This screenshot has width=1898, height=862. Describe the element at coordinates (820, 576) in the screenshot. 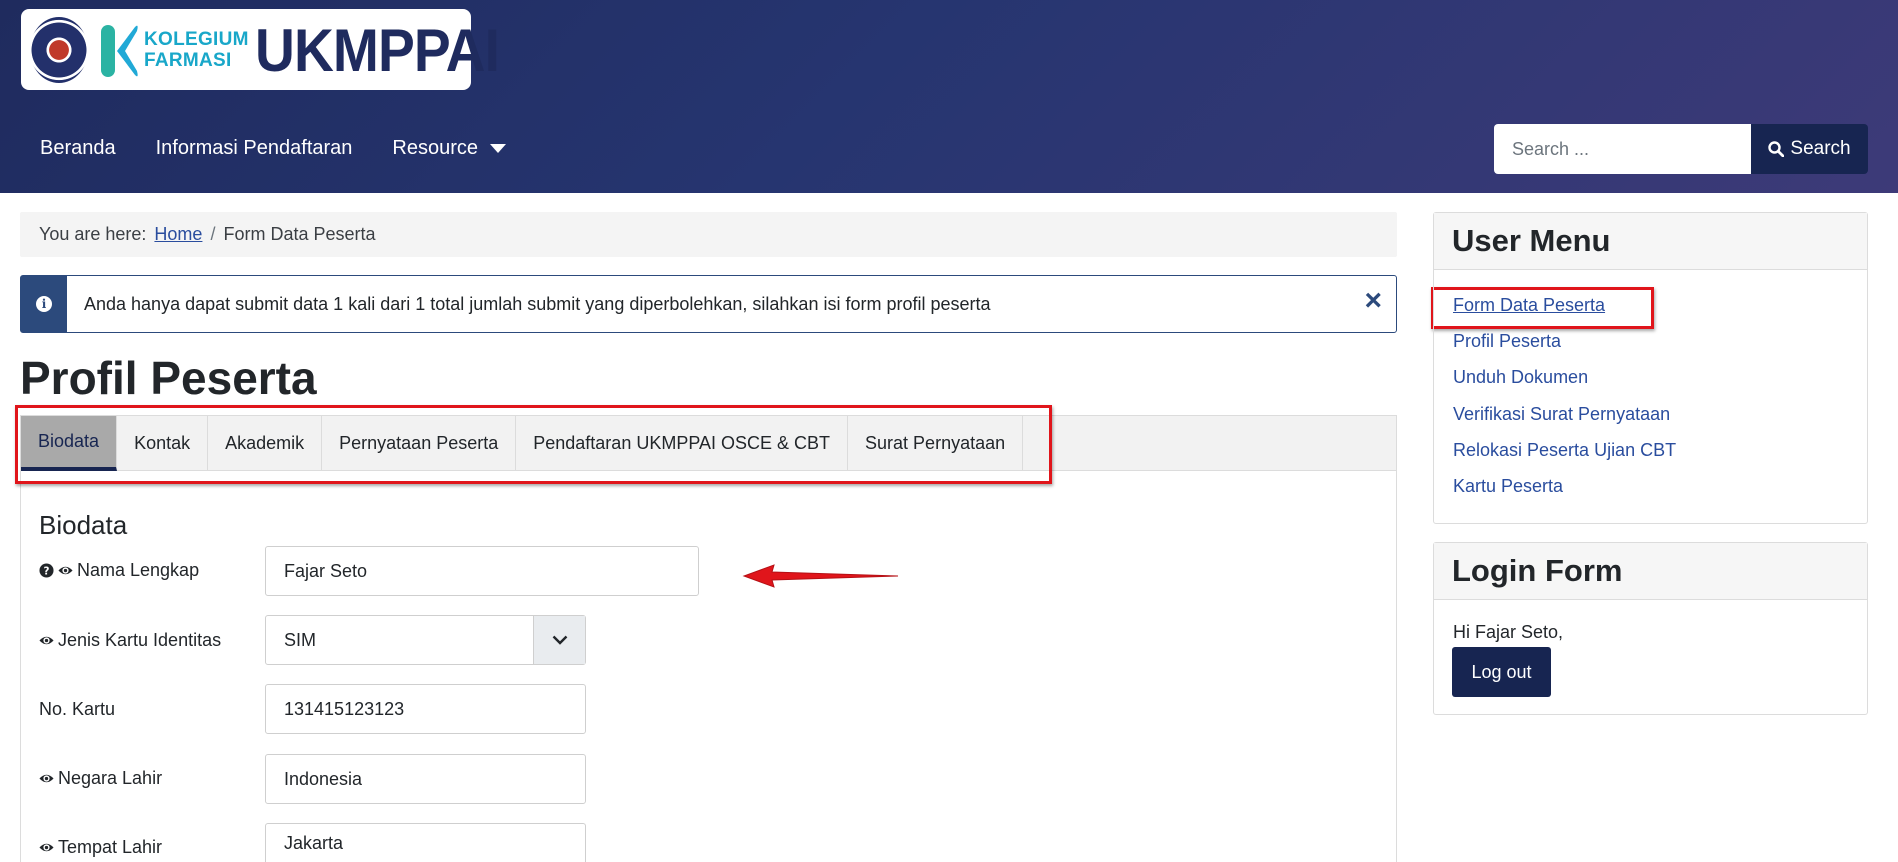

I see `annotation-arrow-icon` at that location.